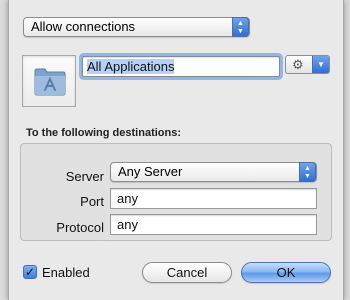  Describe the element at coordinates (213, 224) in the screenshot. I see `protocol-field: any` at that location.